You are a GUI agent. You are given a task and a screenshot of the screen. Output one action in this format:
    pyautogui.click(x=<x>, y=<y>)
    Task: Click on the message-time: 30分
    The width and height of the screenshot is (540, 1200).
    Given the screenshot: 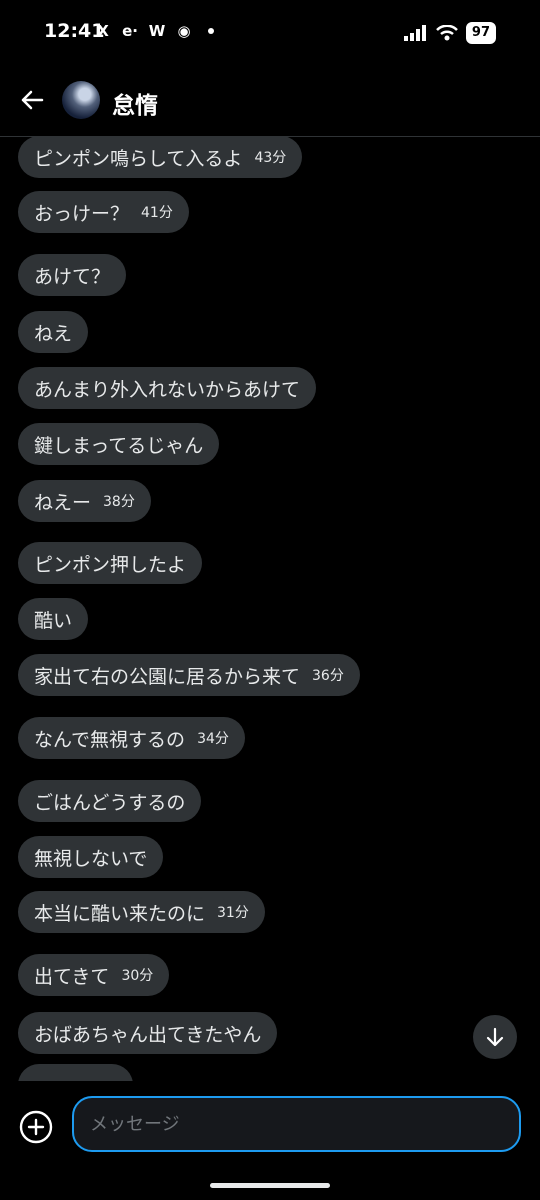 What is the action you would take?
    pyautogui.click(x=137, y=976)
    